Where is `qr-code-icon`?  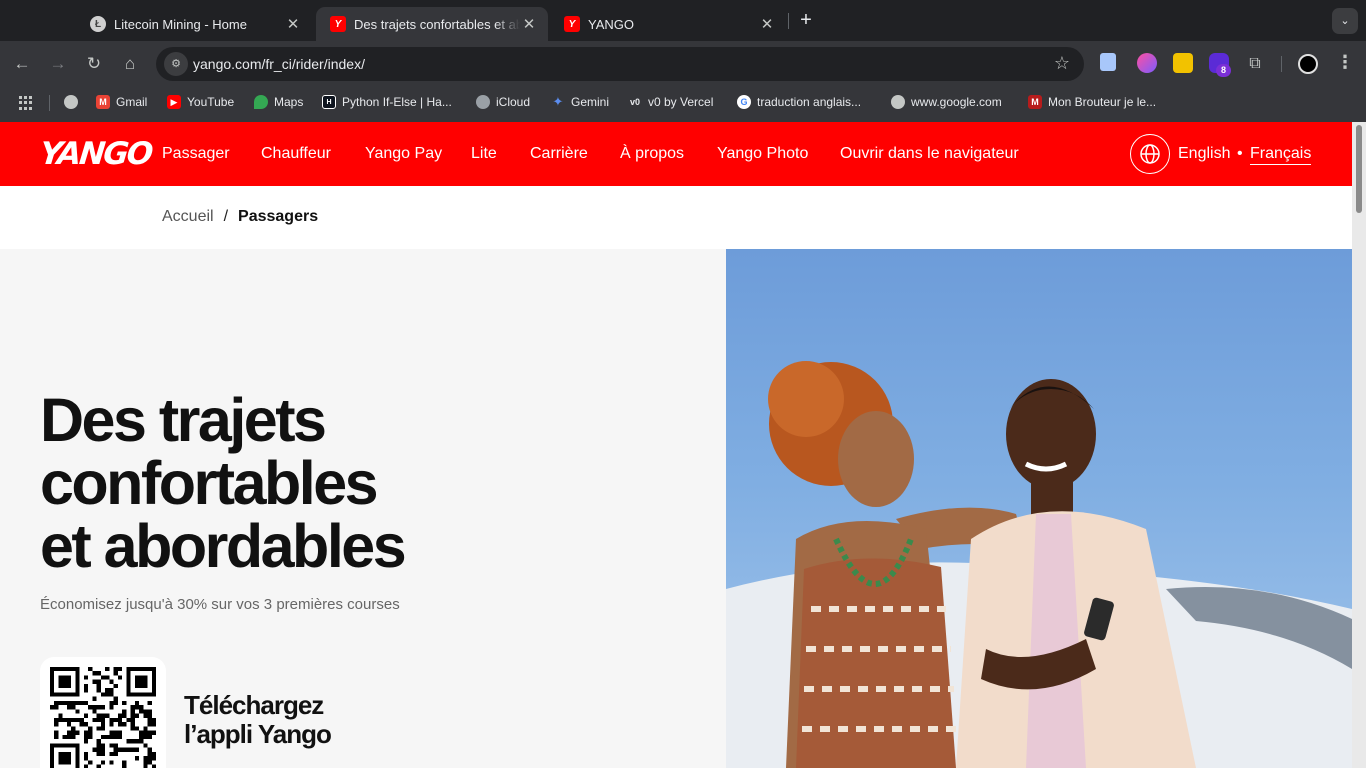 qr-code-icon is located at coordinates (103, 717).